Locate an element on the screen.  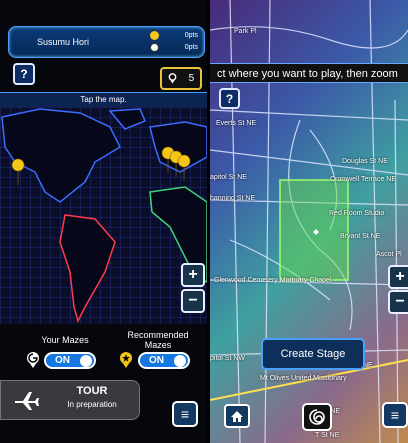
medal-icon is located at coordinates (154, 47).